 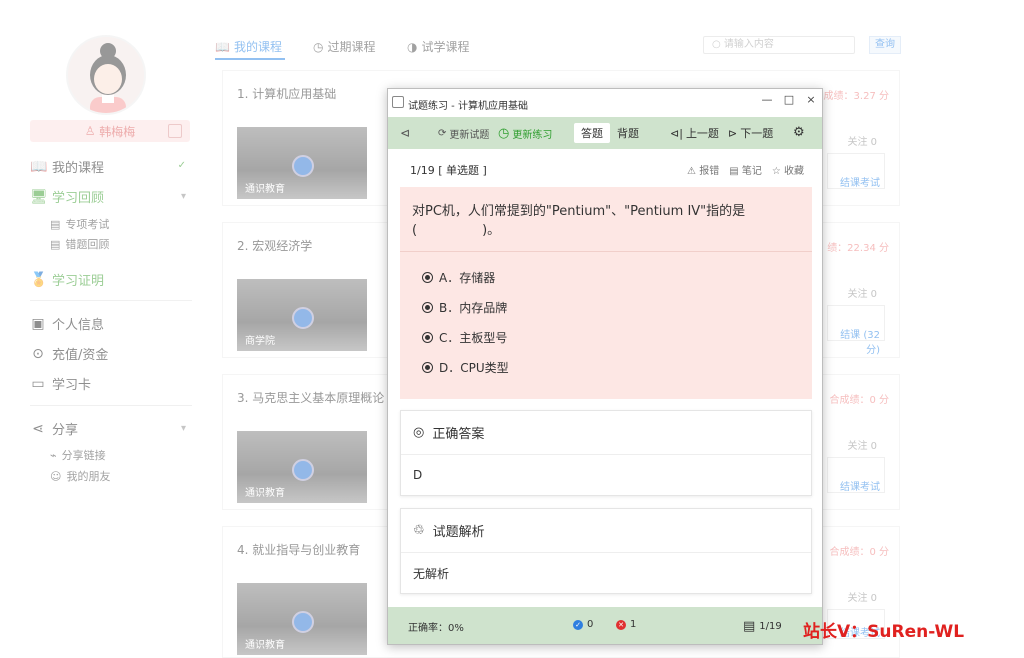 What do you see at coordinates (458, 277) in the screenshot?
I see `option-a: A．存储器` at bounding box center [458, 277].